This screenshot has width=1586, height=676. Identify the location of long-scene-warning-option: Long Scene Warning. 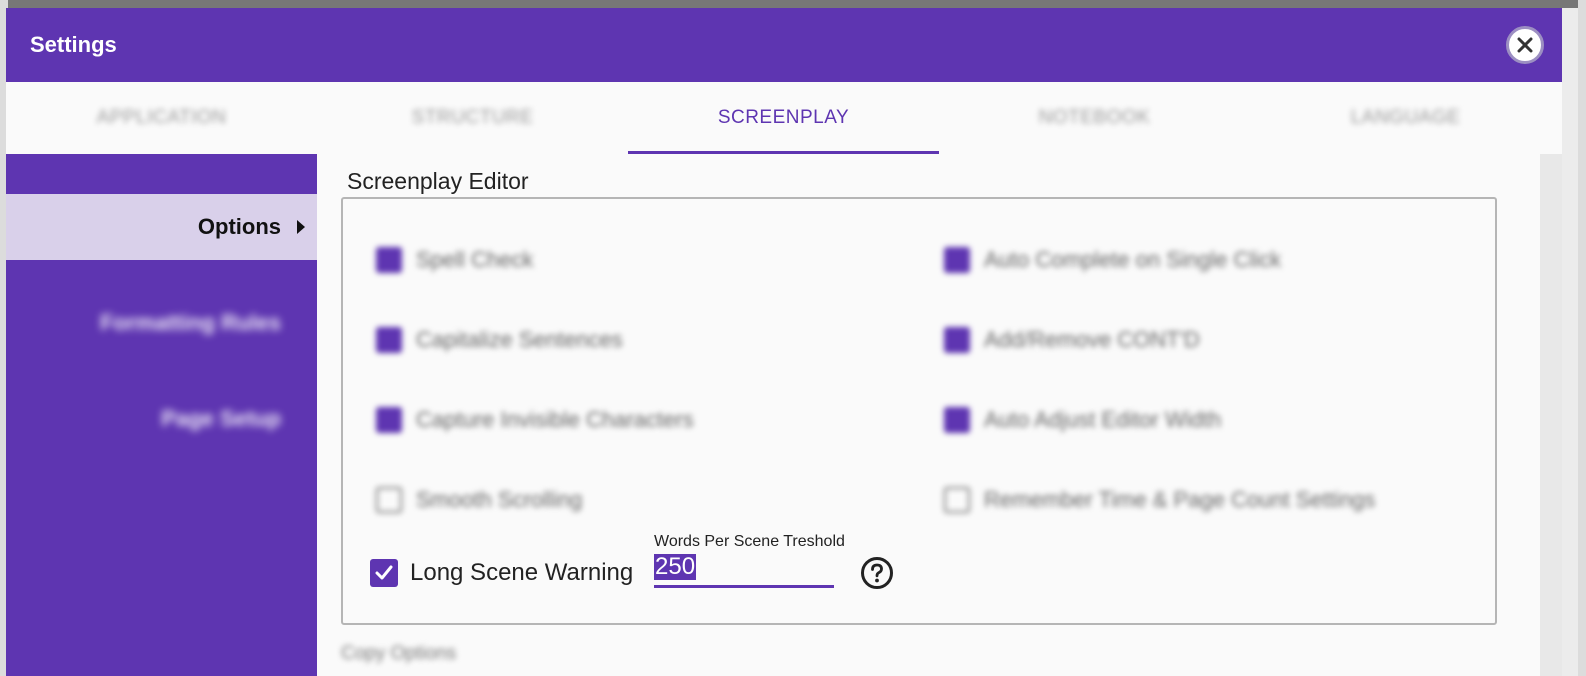
(501, 573).